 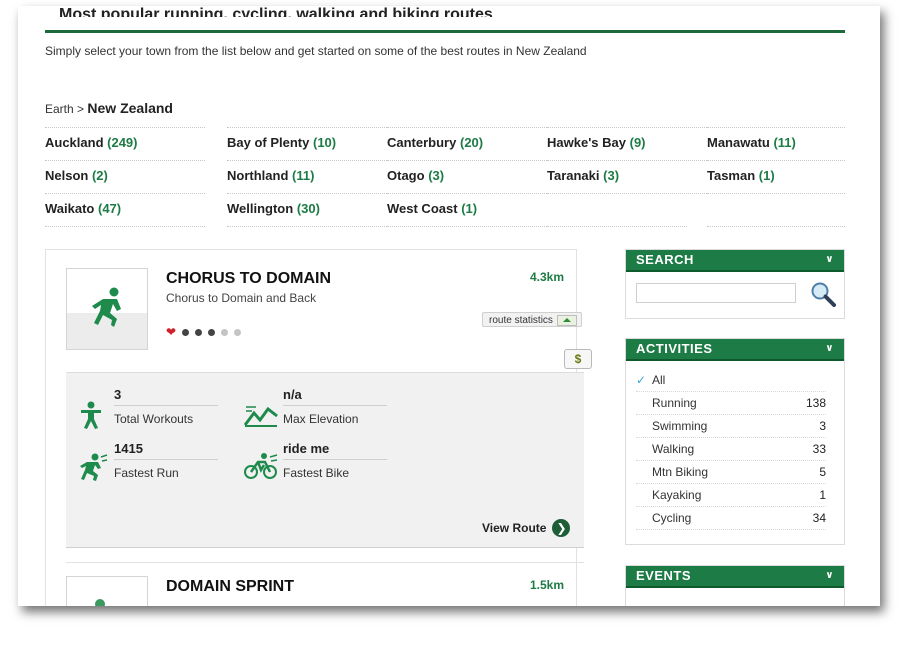 What do you see at coordinates (735, 261) in the screenshot?
I see `search-heading: SEARCH ∨` at bounding box center [735, 261].